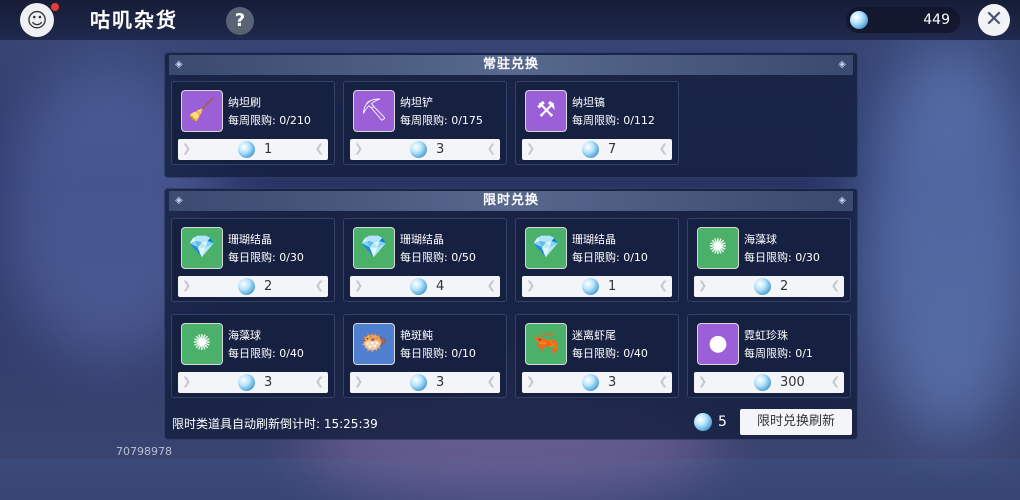 The image size is (1020, 500). I want to click on shop-item-card: ✺ 海藻球 每日限购: 0/30 ❯ 2 ❮, so click(769, 260).